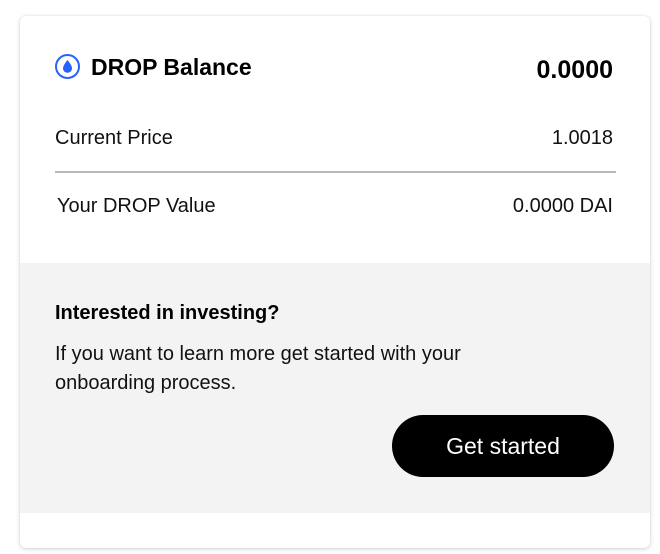 Image resolution: width=660 pixels, height=554 pixels. Describe the element at coordinates (574, 70) in the screenshot. I see `balance-value: 0.0000` at that location.